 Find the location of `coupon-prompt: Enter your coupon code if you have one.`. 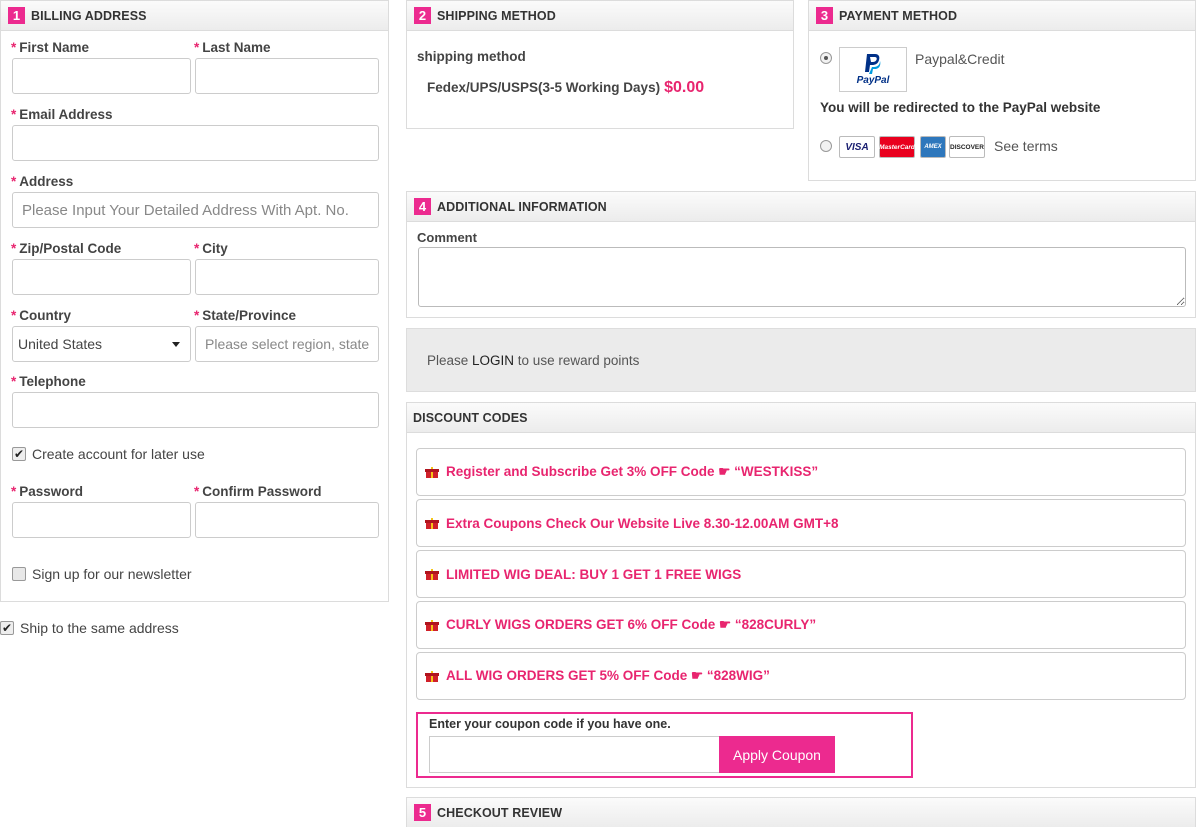

coupon-prompt: Enter your coupon code if you have one. is located at coordinates (550, 724).